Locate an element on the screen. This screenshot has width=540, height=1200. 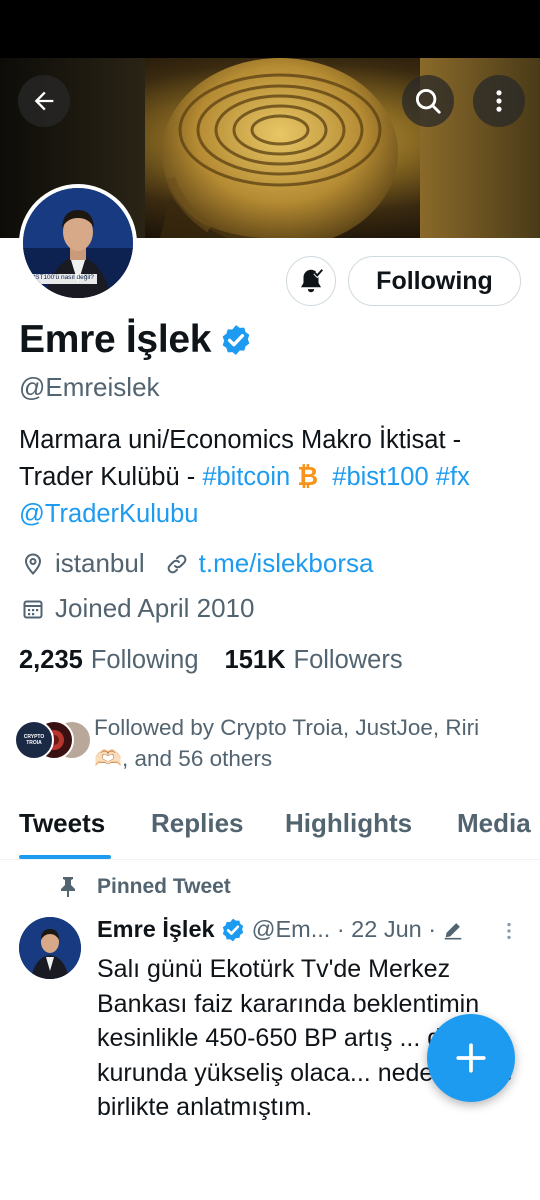
followers-label: Followers is located at coordinates (348, 660).